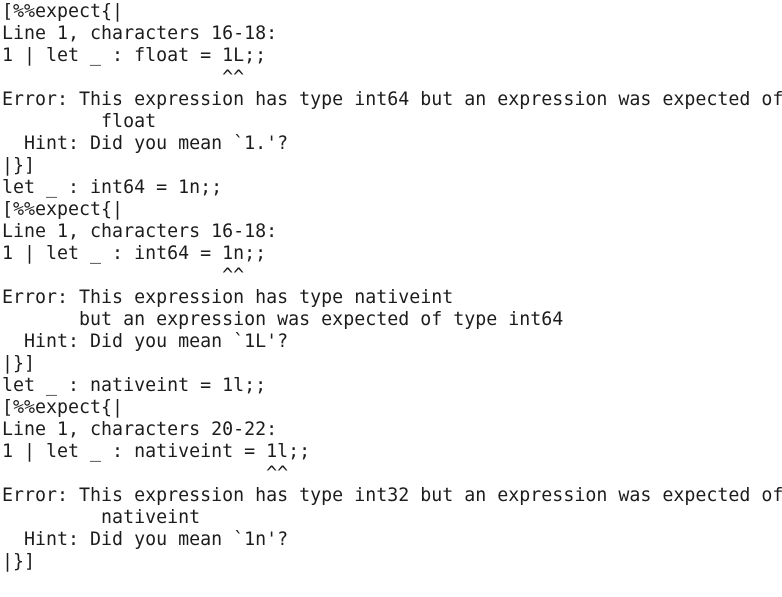 Image resolution: width=782 pixels, height=597 pixels. What do you see at coordinates (134, 385) in the screenshot?
I see `terminal-line: let _ : nativeint = 1l;;` at bounding box center [134, 385].